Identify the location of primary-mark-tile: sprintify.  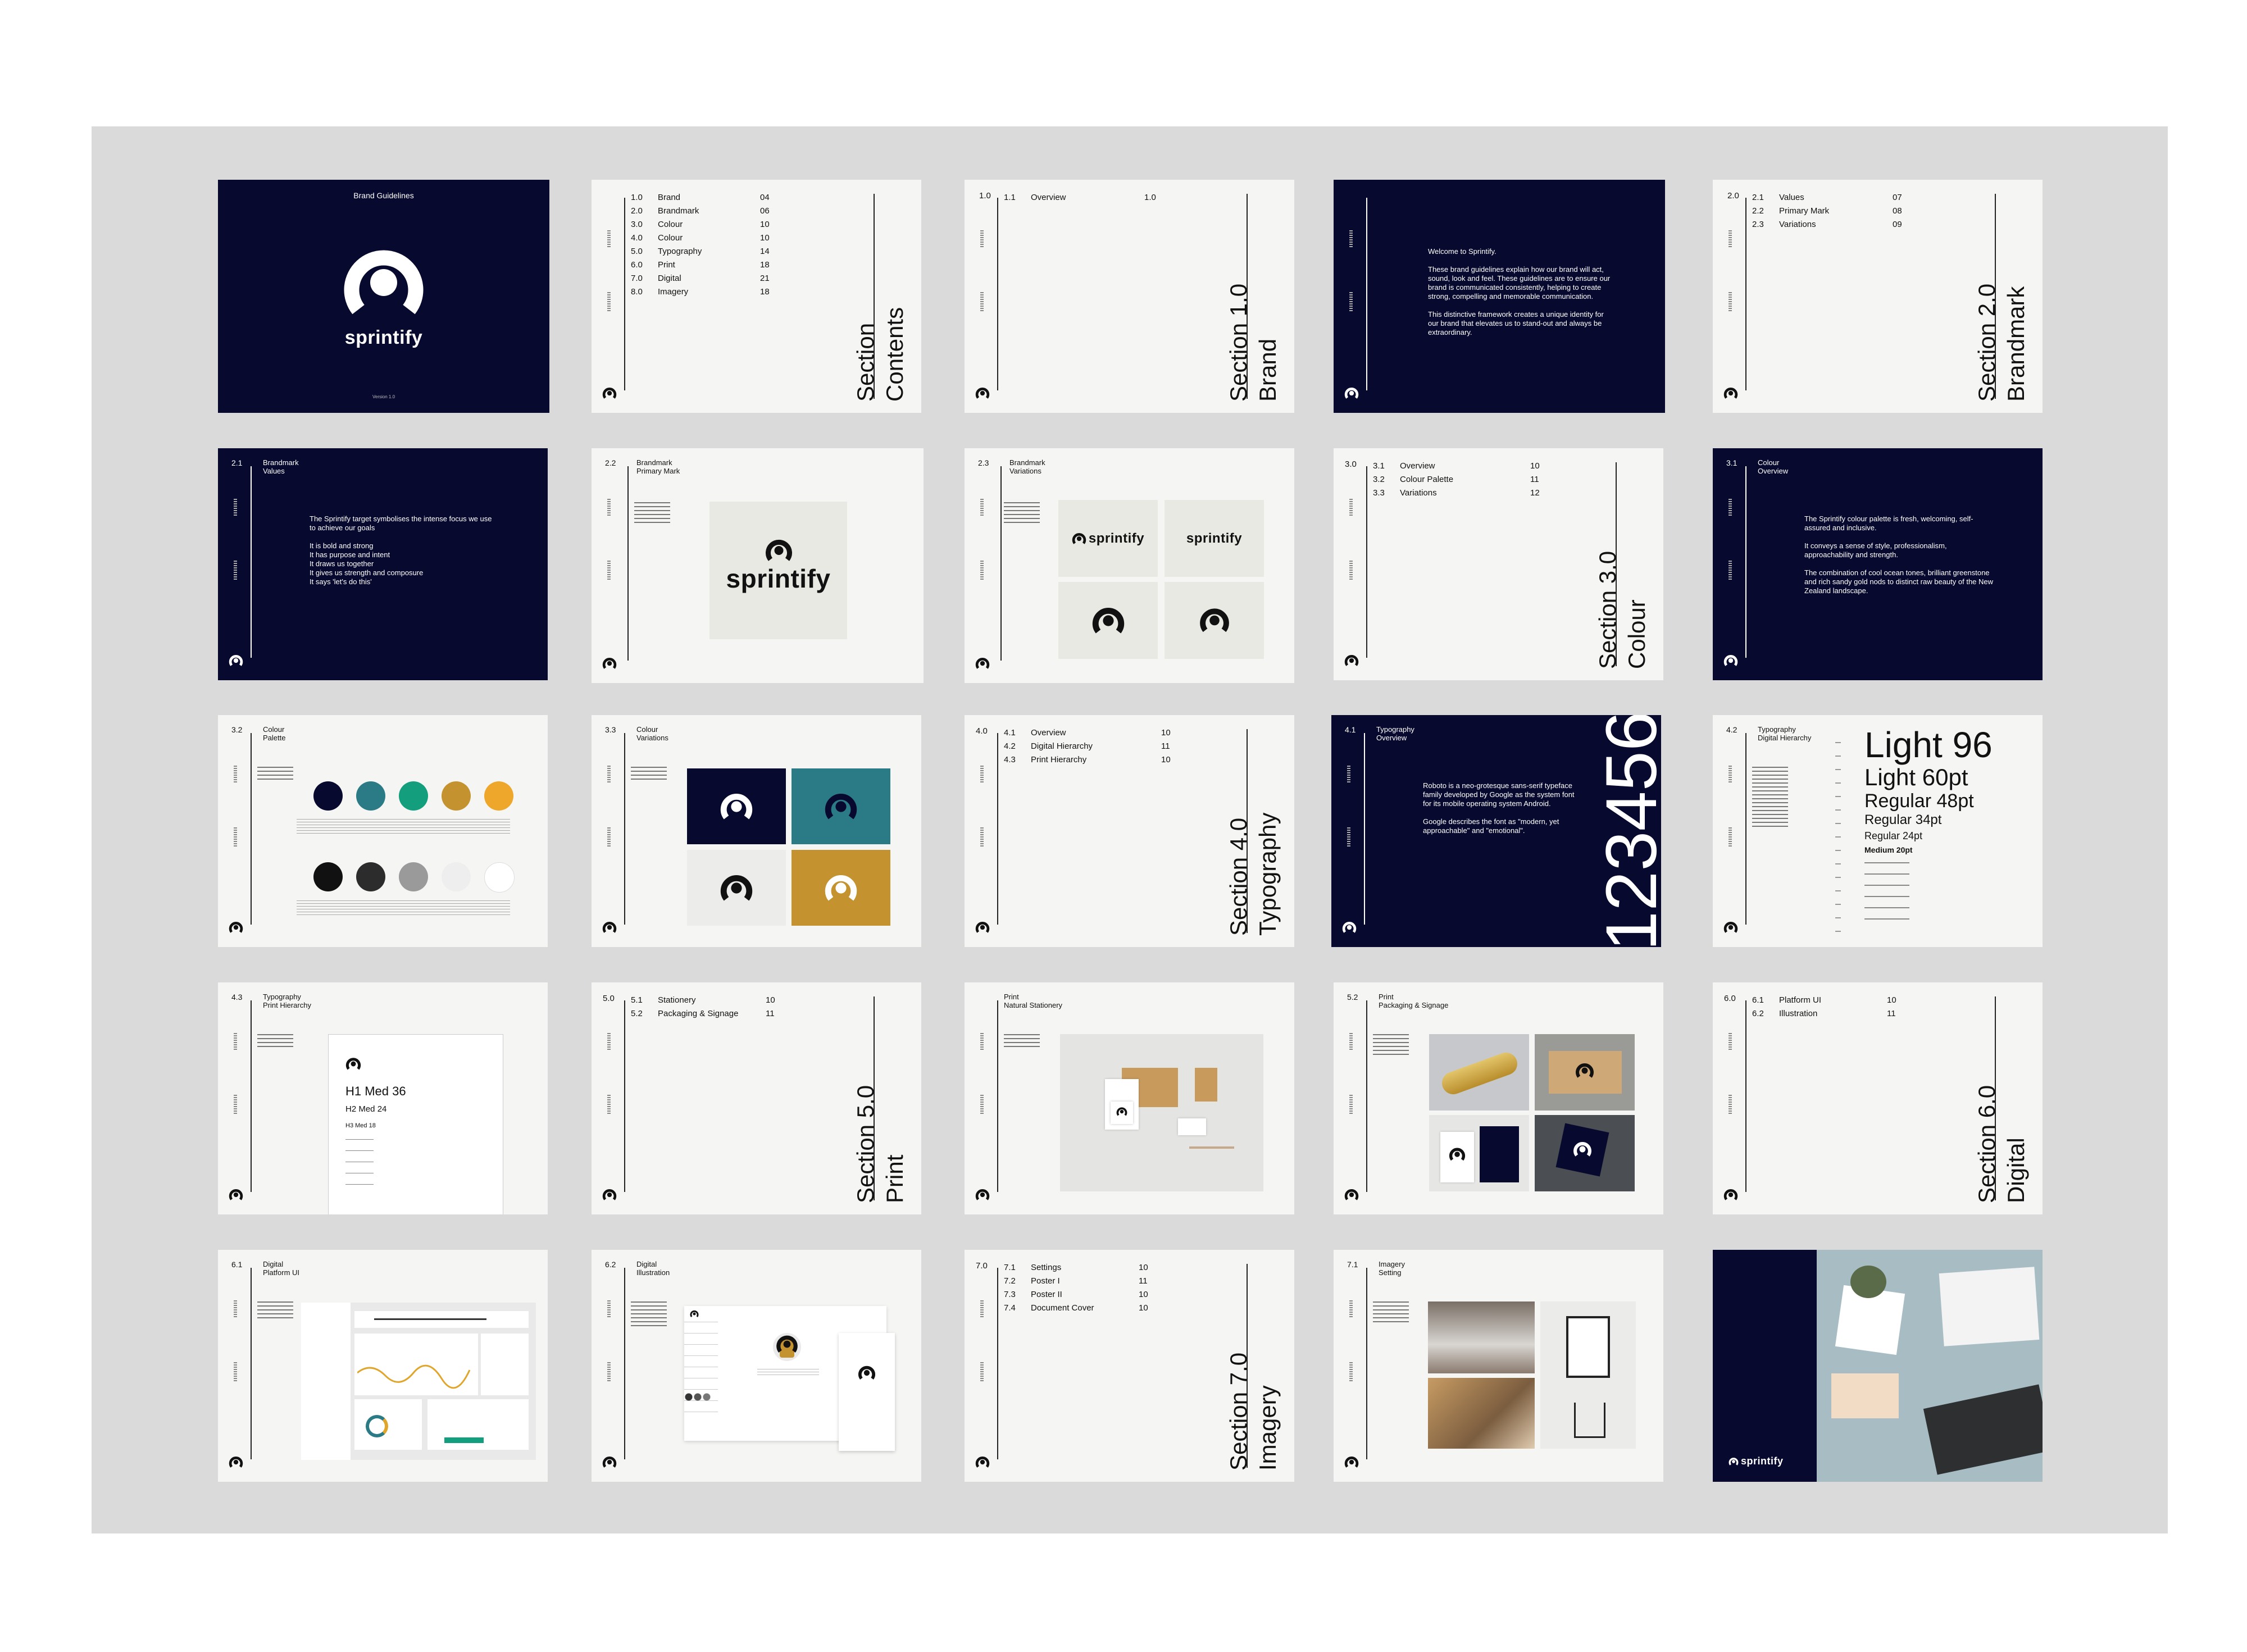
(778, 570).